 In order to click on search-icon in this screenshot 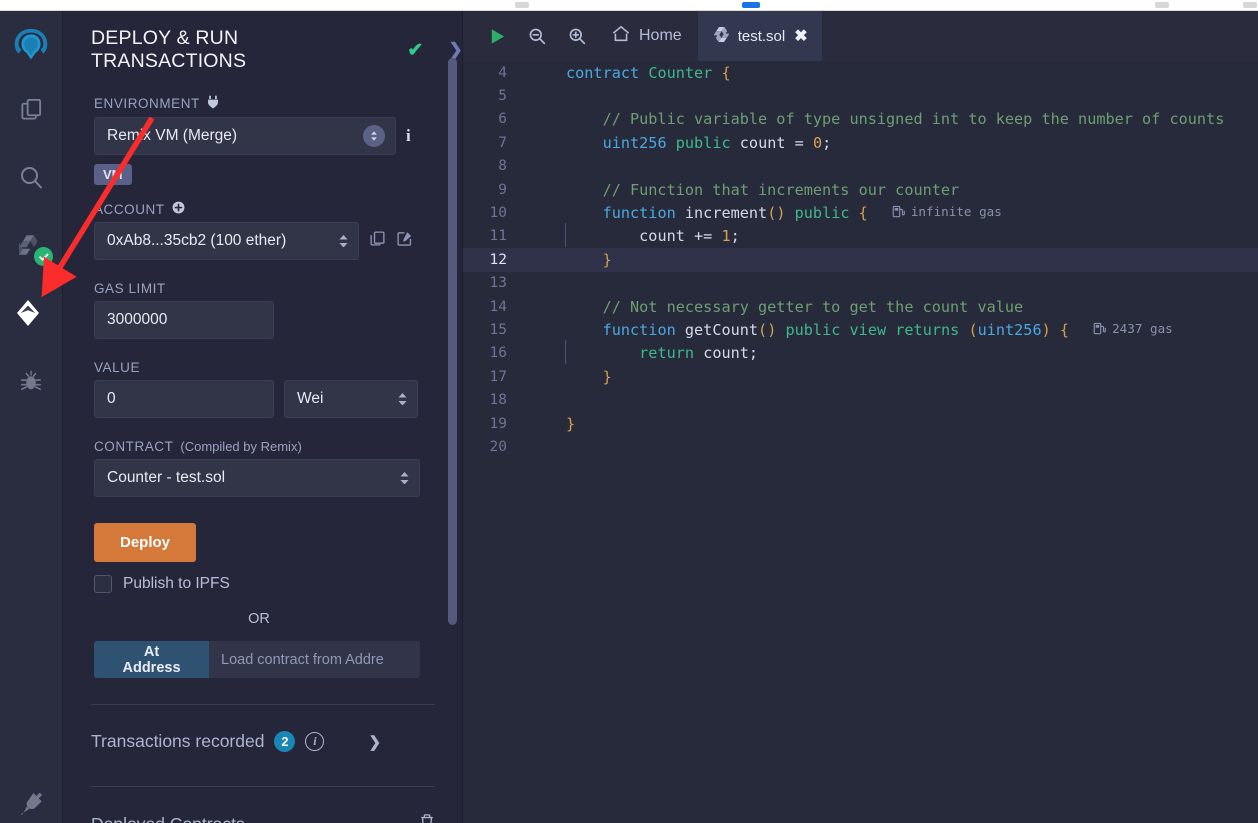, I will do `click(31, 177)`.